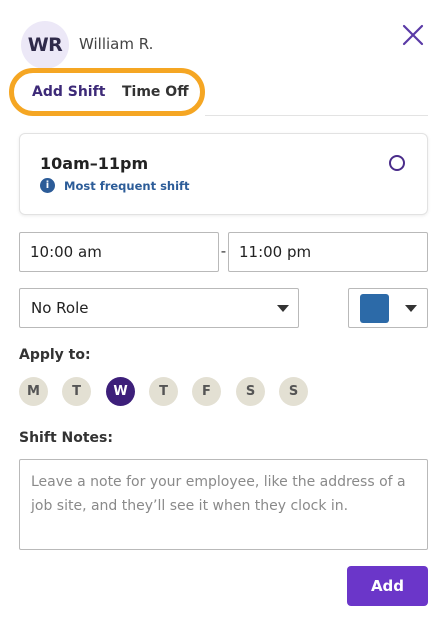 The height and width of the screenshot is (629, 447). Describe the element at coordinates (76, 391) in the screenshot. I see `day-tuesday: T` at that location.